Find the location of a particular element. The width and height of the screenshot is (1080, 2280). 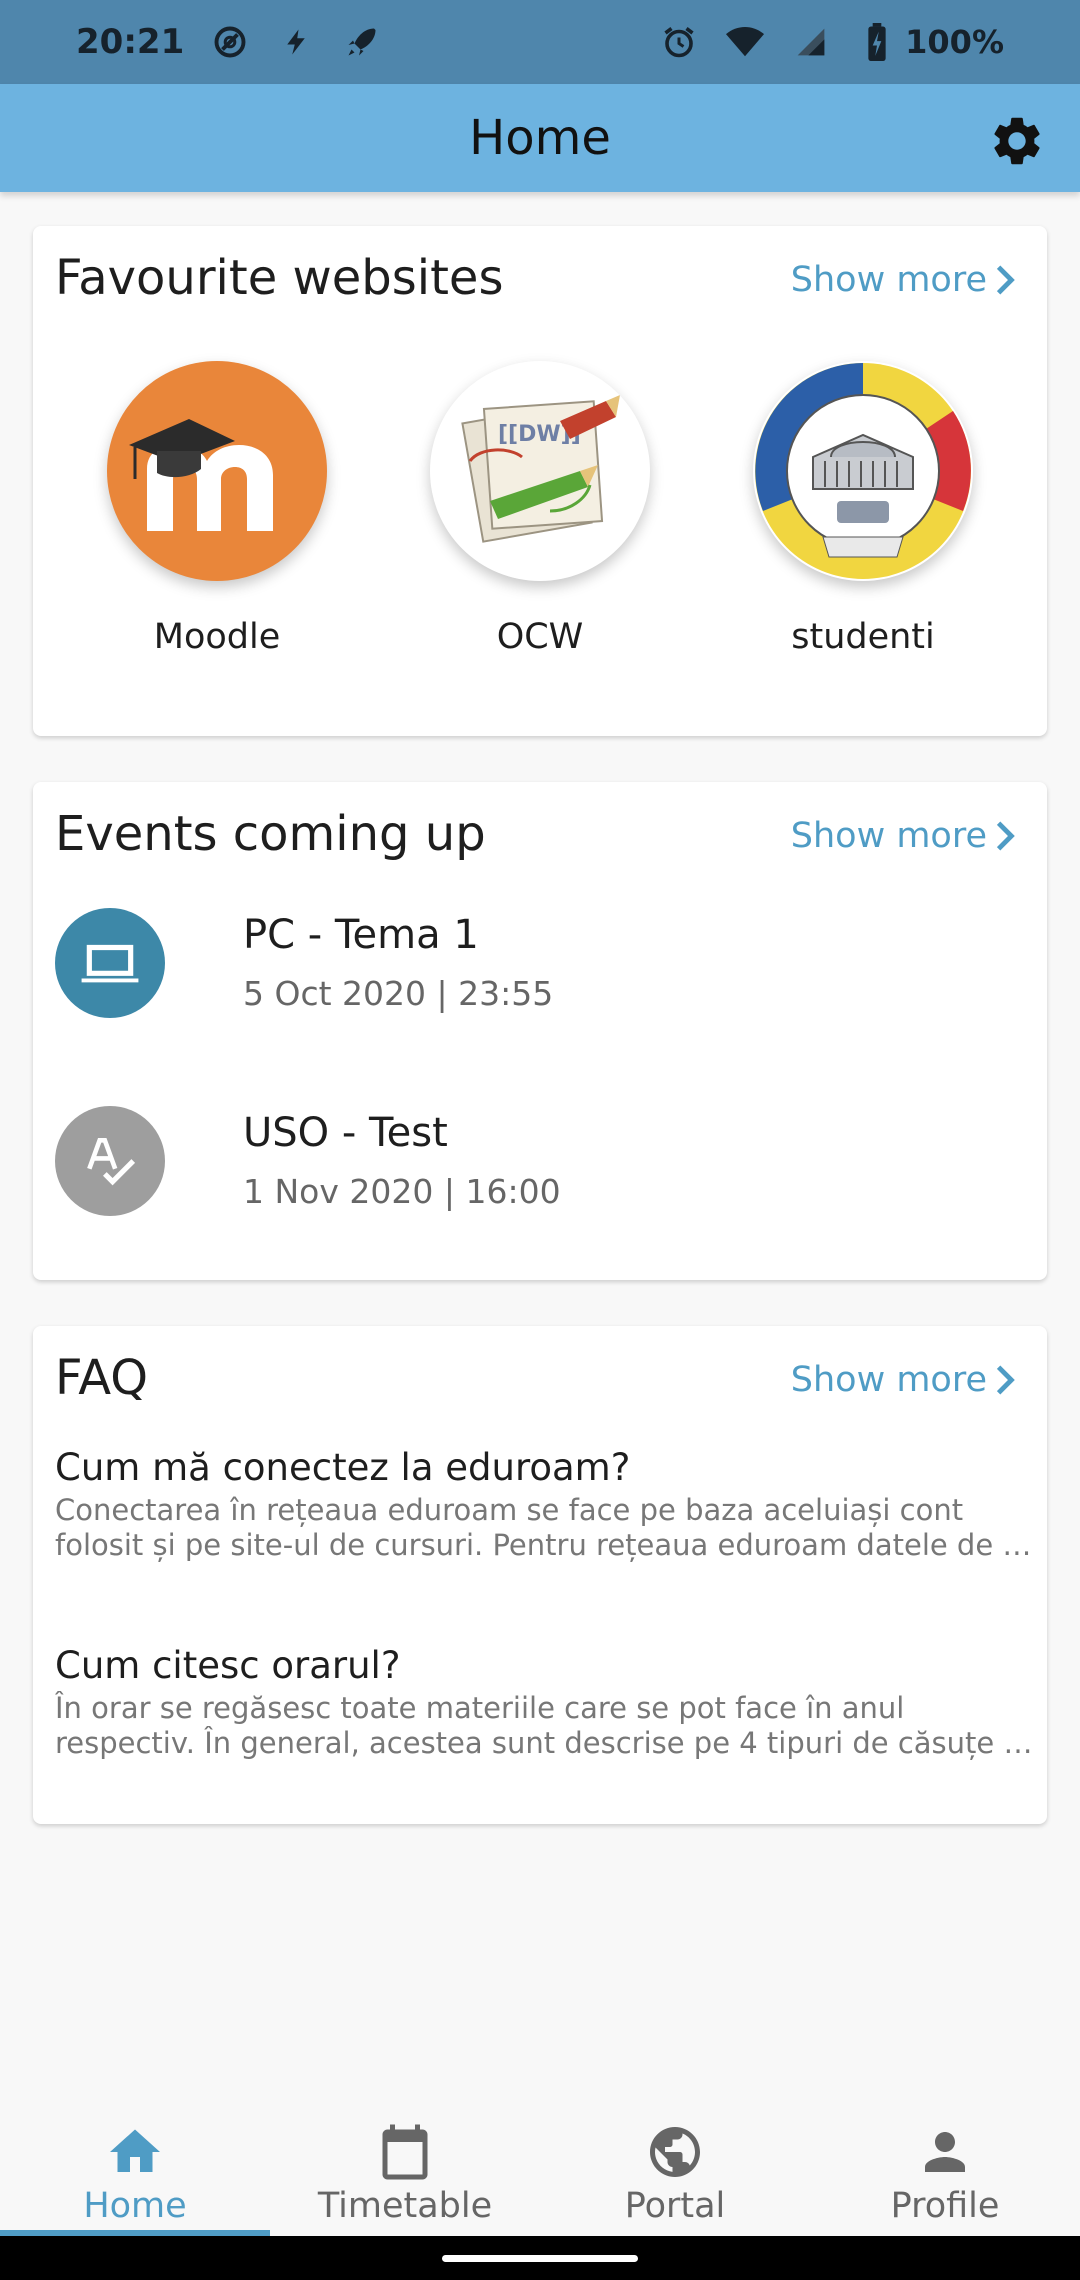

event-date: 1 Nov 2020 | 16:00 is located at coordinates (402, 1191).